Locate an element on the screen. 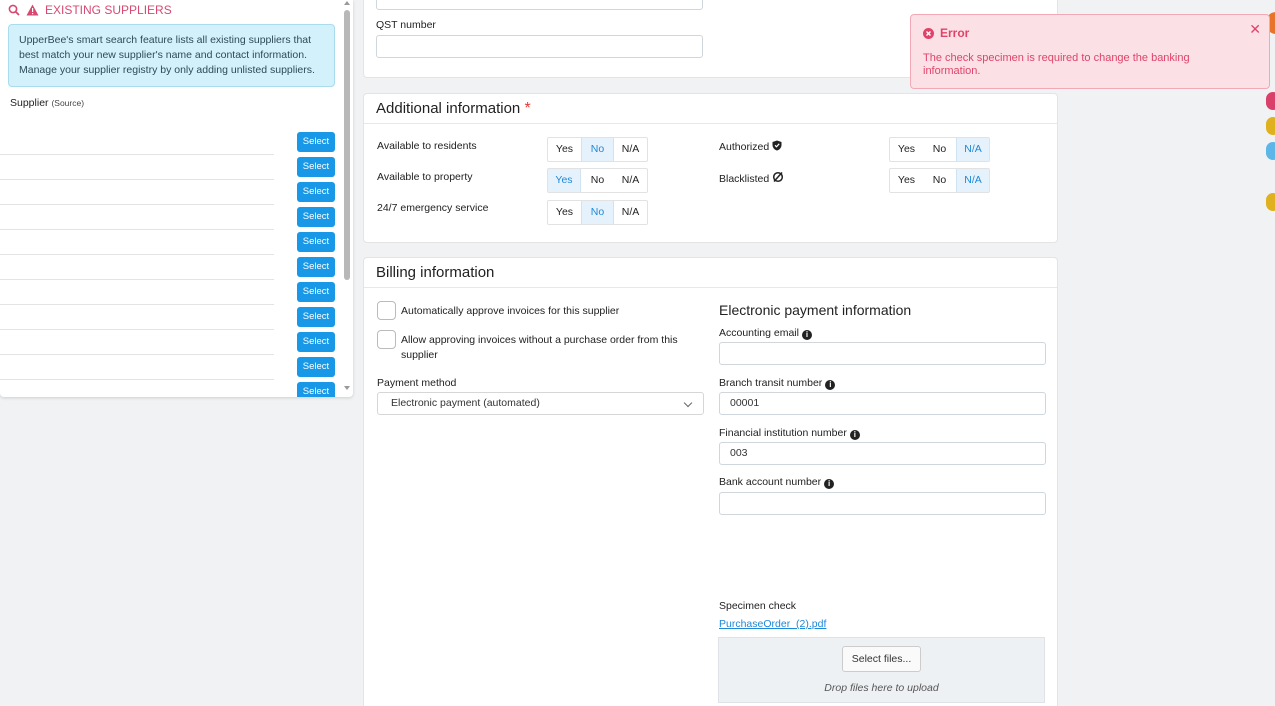 The height and width of the screenshot is (706, 1275). emergency-service-label: 24/7 emergency service is located at coordinates (433, 208).